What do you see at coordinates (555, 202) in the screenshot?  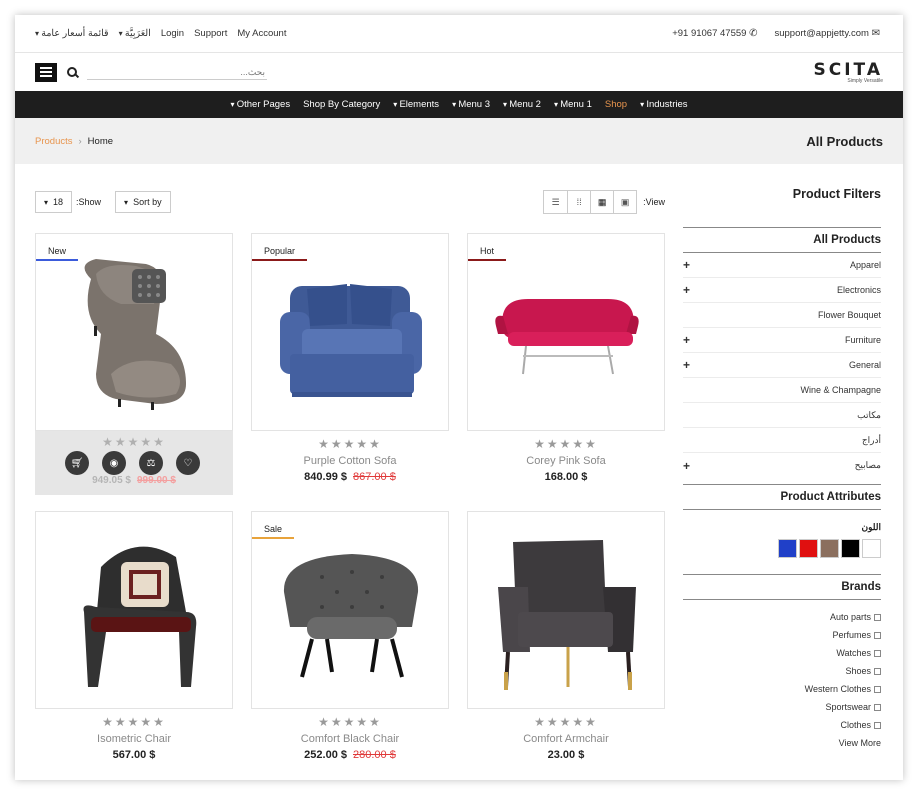 I see `list-view-icon: ☰` at bounding box center [555, 202].